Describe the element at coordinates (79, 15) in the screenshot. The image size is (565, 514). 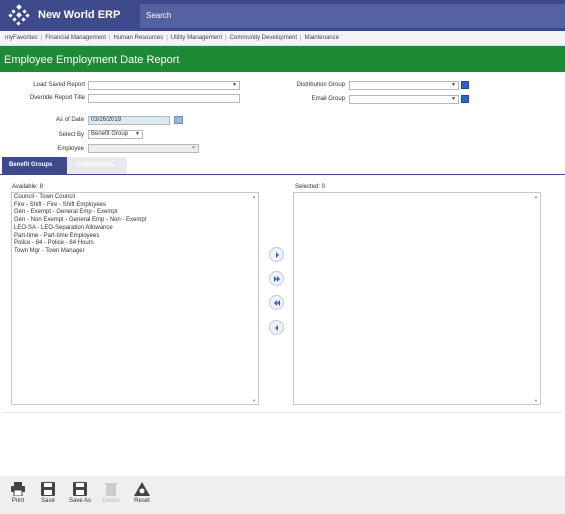
I see `app-title: New World ERP` at that location.